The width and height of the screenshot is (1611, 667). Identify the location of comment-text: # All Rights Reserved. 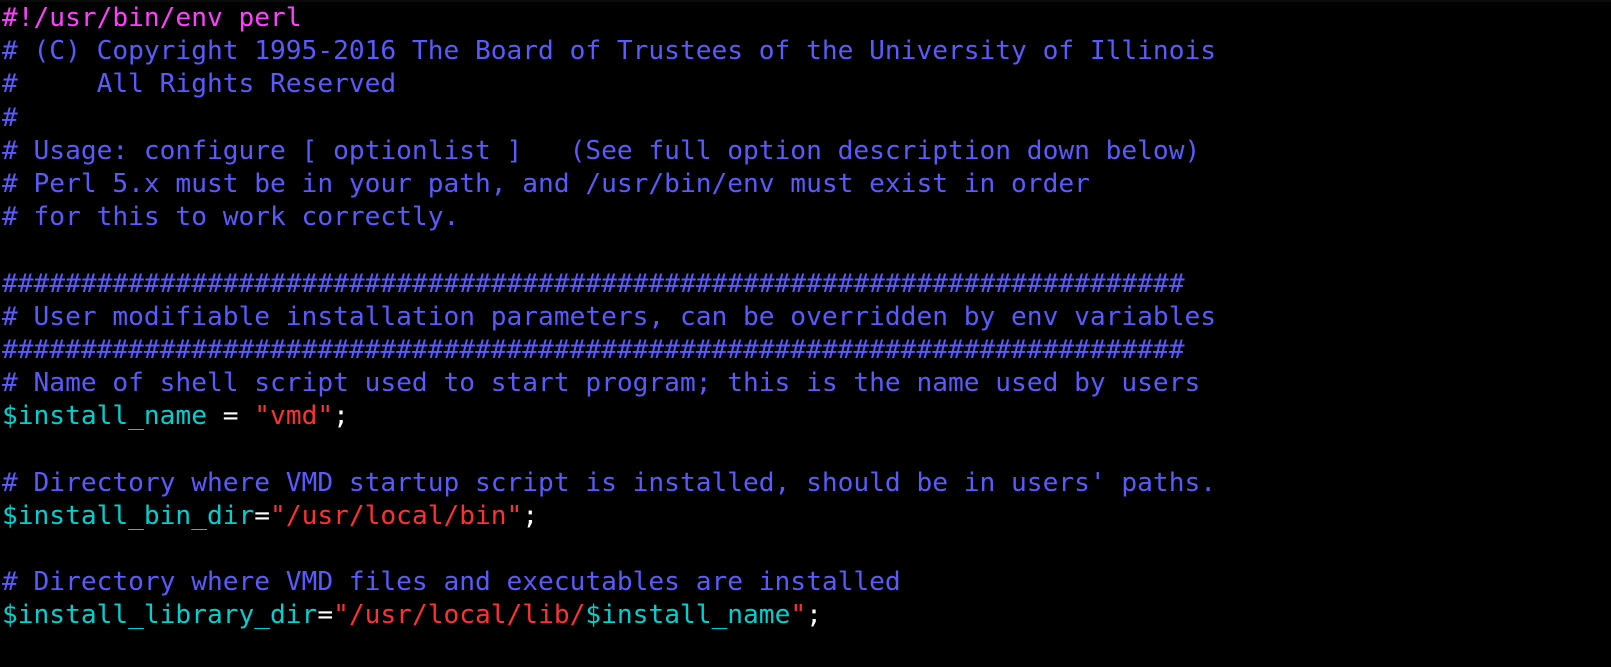
(199, 84).